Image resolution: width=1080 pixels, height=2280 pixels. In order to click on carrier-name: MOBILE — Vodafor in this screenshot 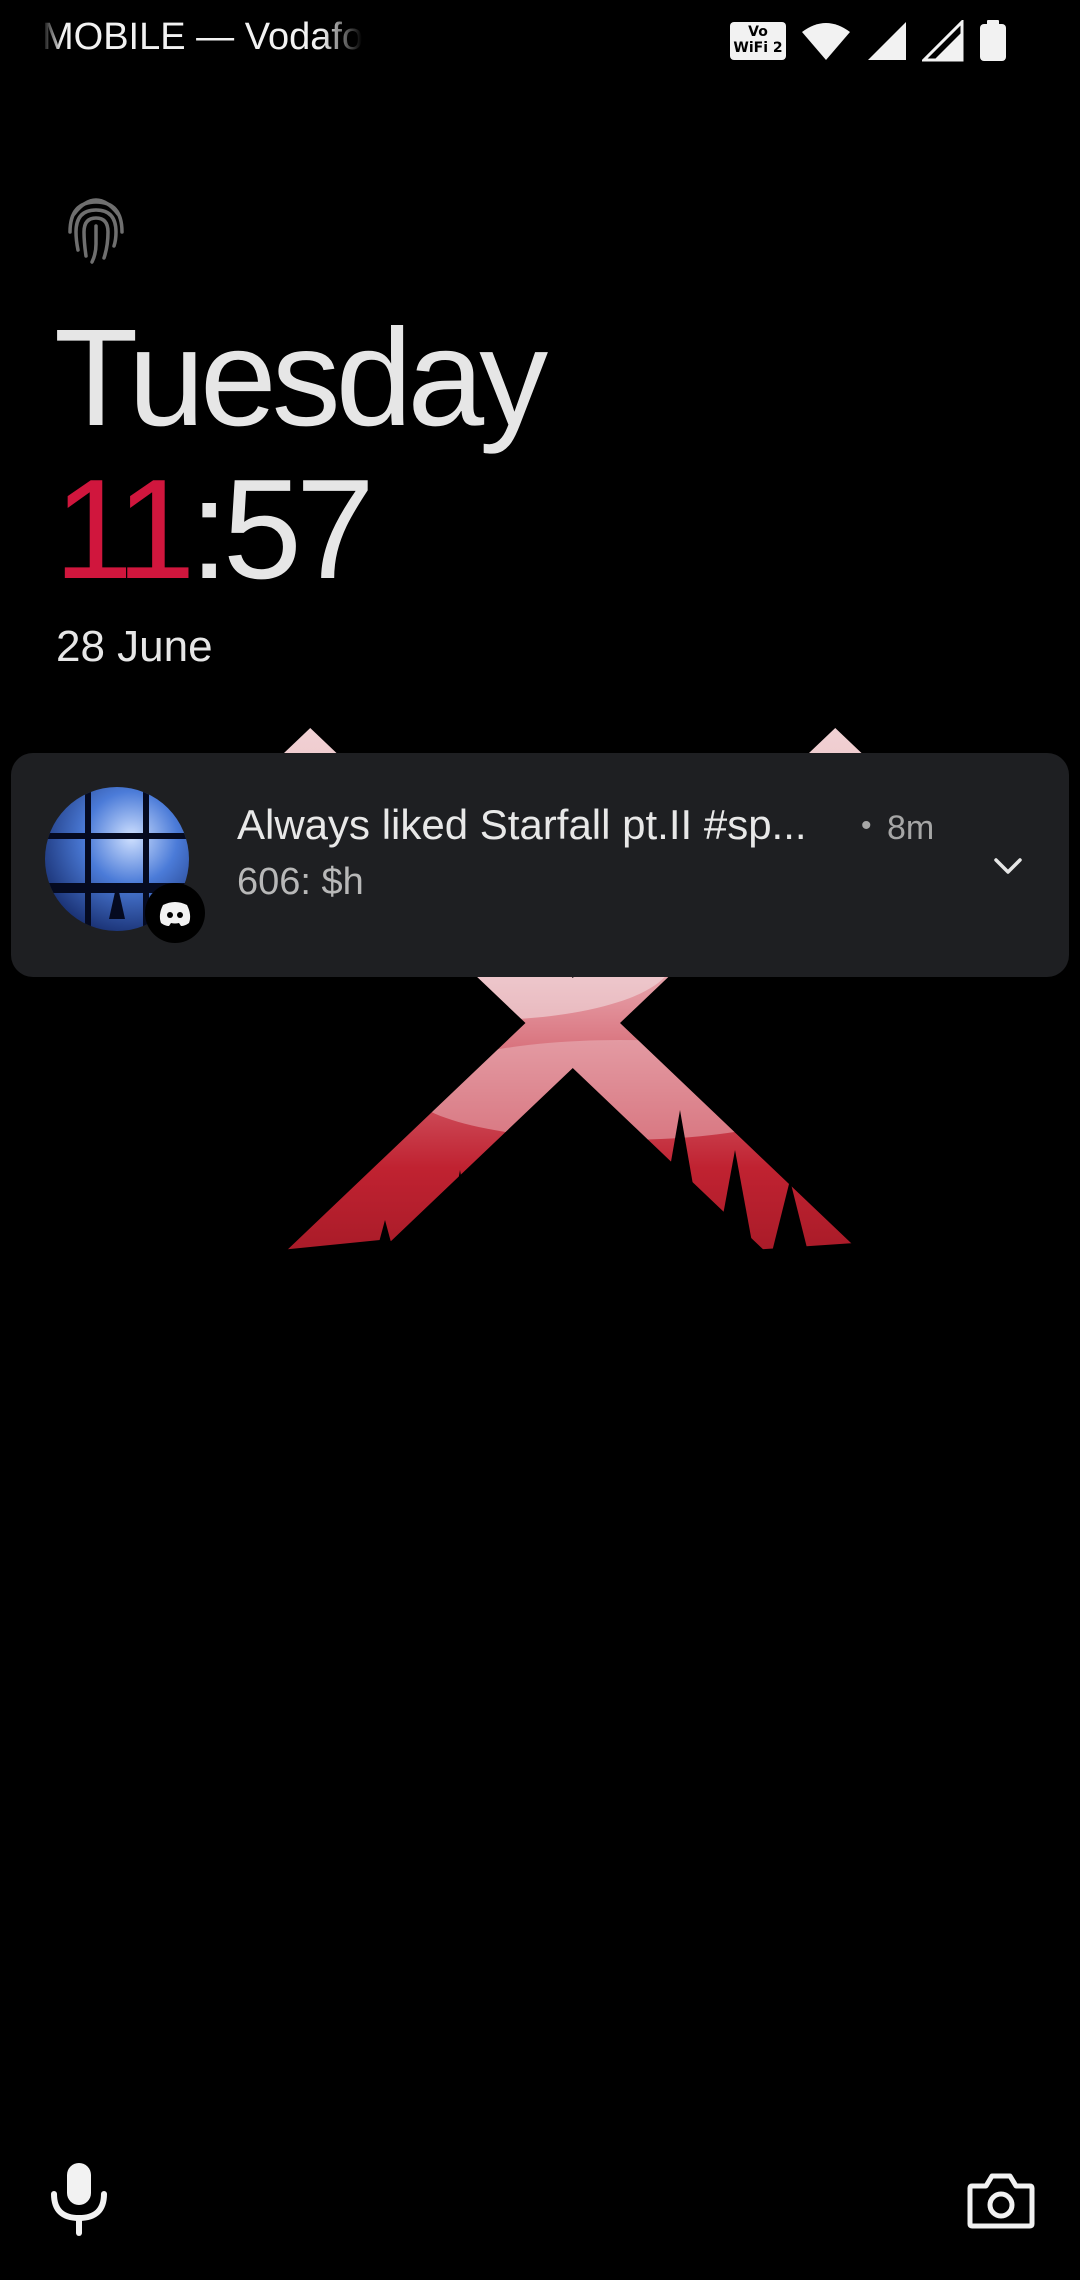, I will do `click(202, 37)`.